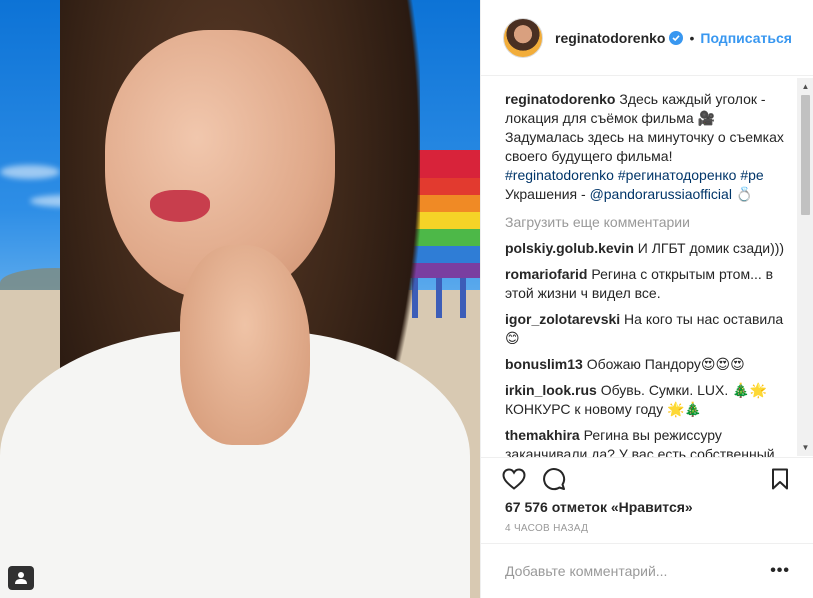  Describe the element at coordinates (665, 364) in the screenshot. I see `comment-text: Обожаю Пандору😍😍😍` at that location.